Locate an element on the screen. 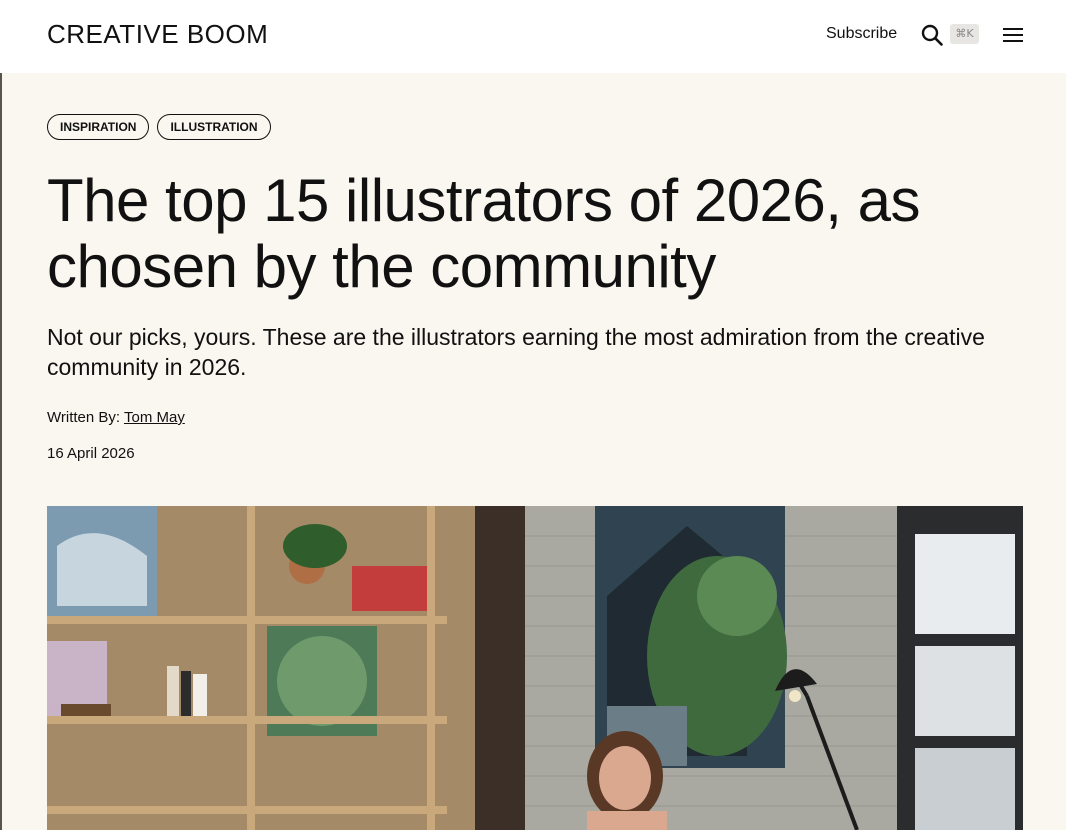 The image size is (1066, 830). author-link: Tom May is located at coordinates (154, 417).